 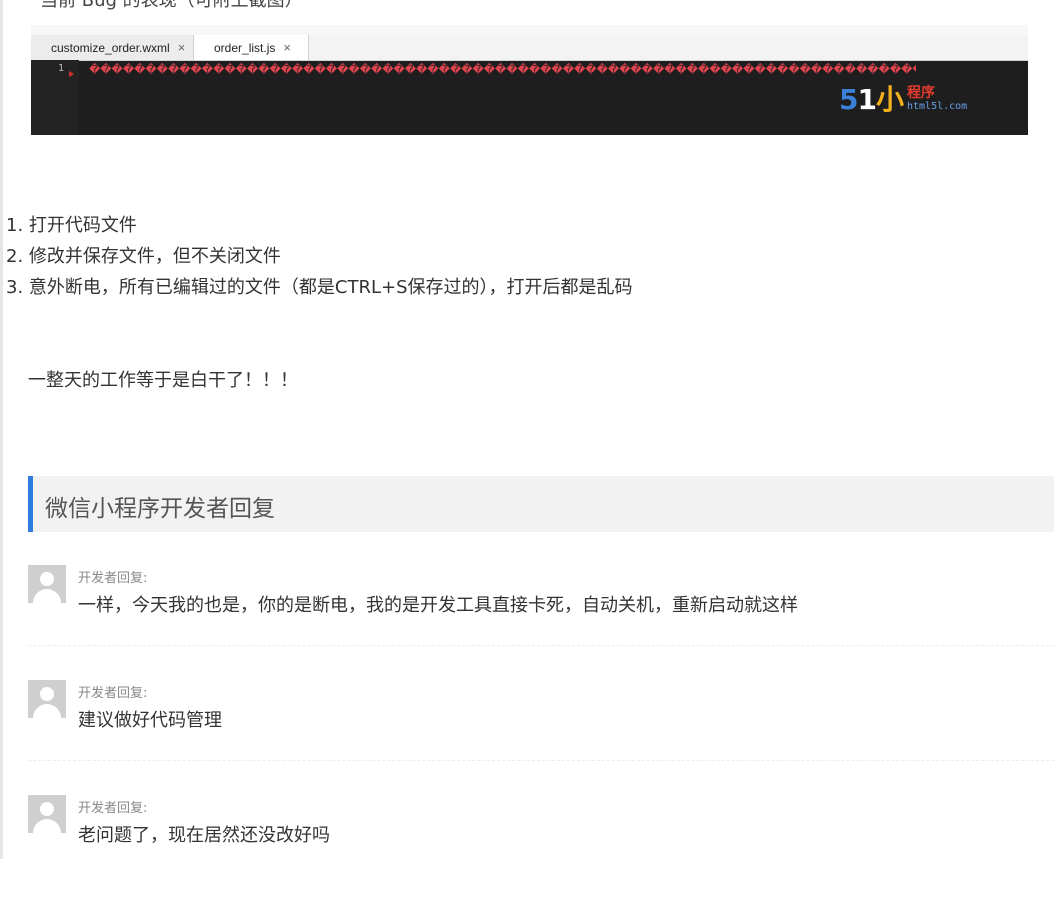 What do you see at coordinates (71, 225) in the screenshot?
I see `step-item: 1. 打开代码文件` at bounding box center [71, 225].